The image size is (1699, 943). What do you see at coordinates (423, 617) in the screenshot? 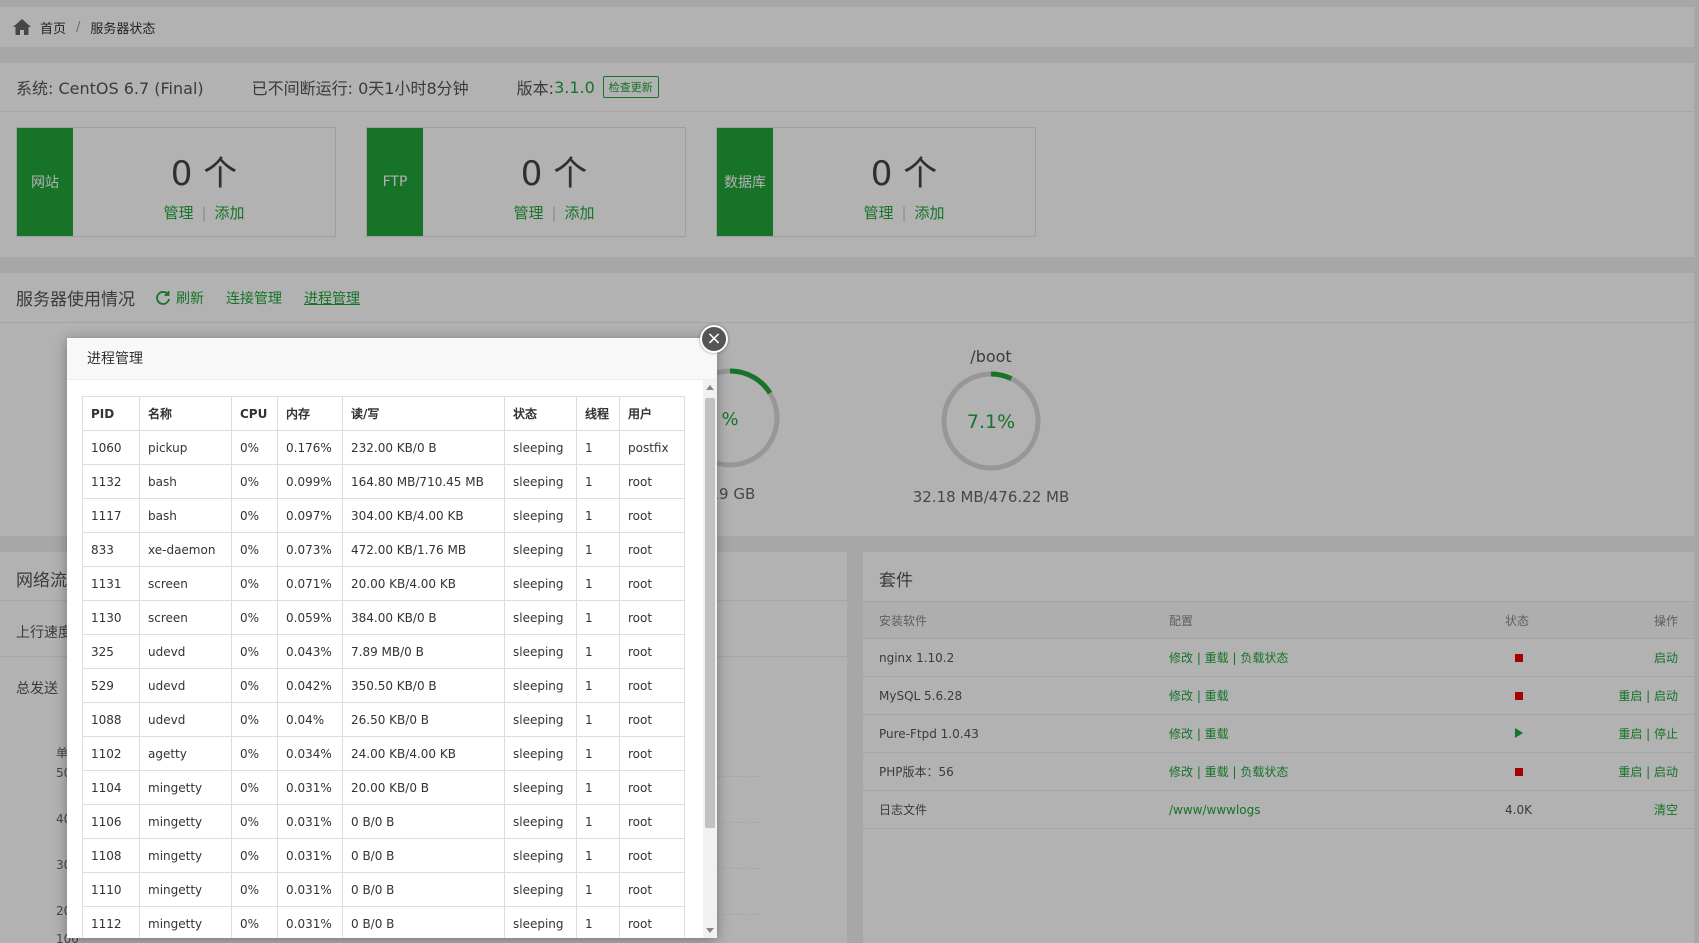
I see `process-cell-读/写: 384.00 KB/0 B` at bounding box center [423, 617].